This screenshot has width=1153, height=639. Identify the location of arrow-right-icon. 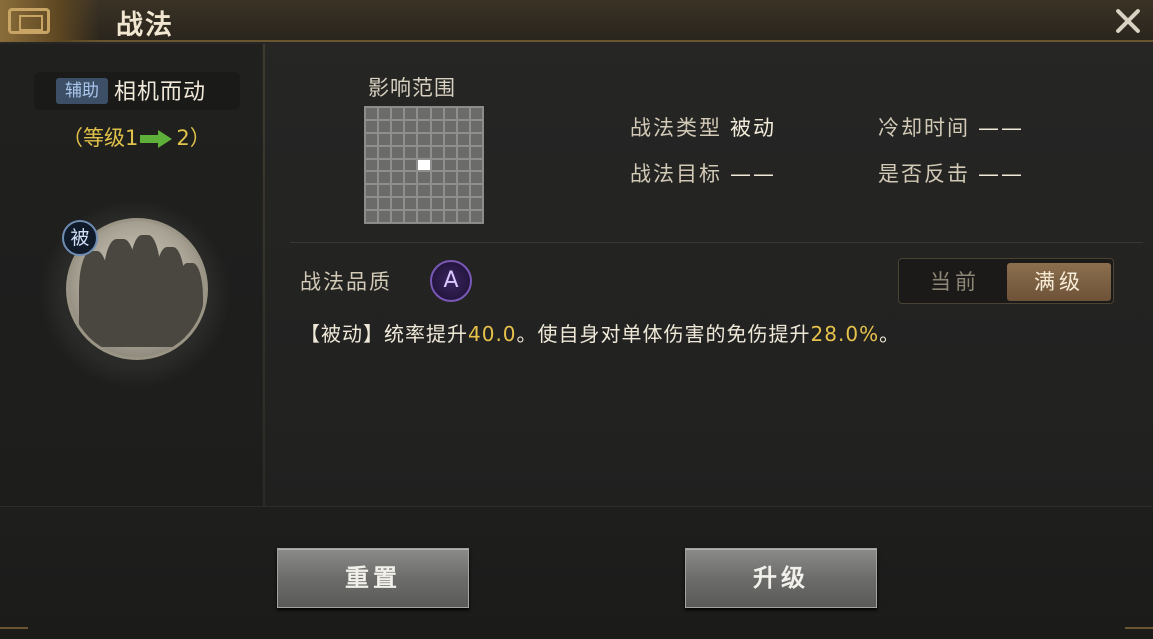
(157, 139).